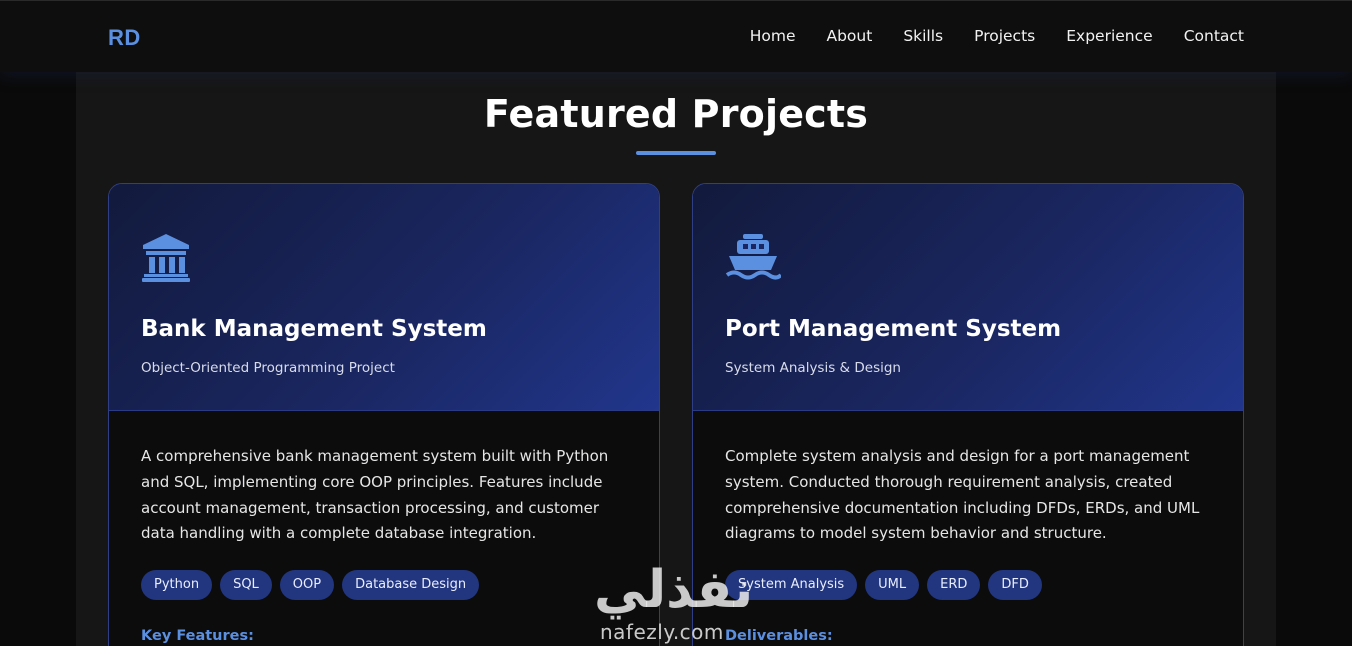 This screenshot has width=1352, height=646. What do you see at coordinates (246, 585) in the screenshot?
I see `tag: SQL` at bounding box center [246, 585].